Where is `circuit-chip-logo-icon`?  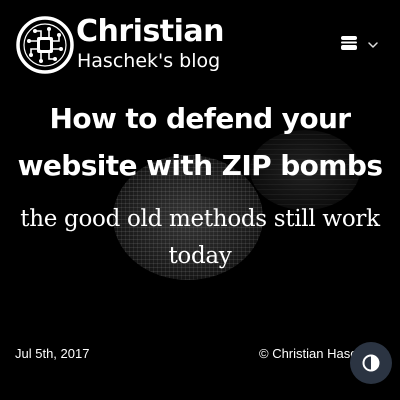 circuit-chip-logo-icon is located at coordinates (45, 45).